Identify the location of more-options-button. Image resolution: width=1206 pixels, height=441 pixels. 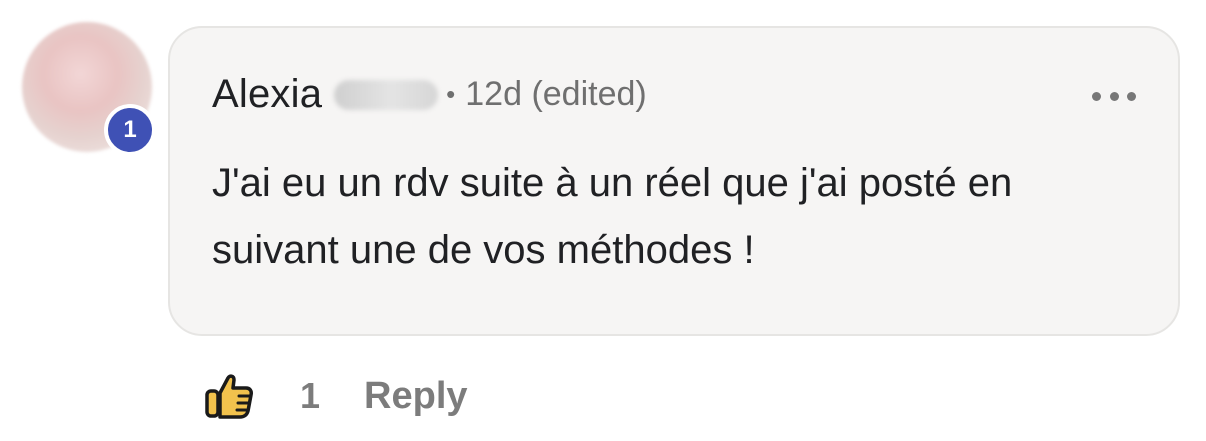
(1114, 96).